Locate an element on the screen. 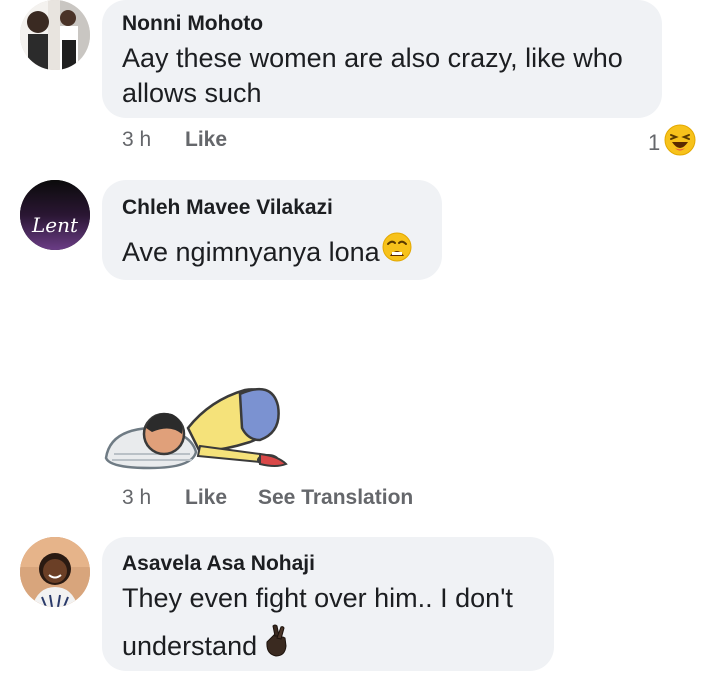 This screenshot has height=685, width=720. reaction-summary: 1 is located at coordinates (672, 142).